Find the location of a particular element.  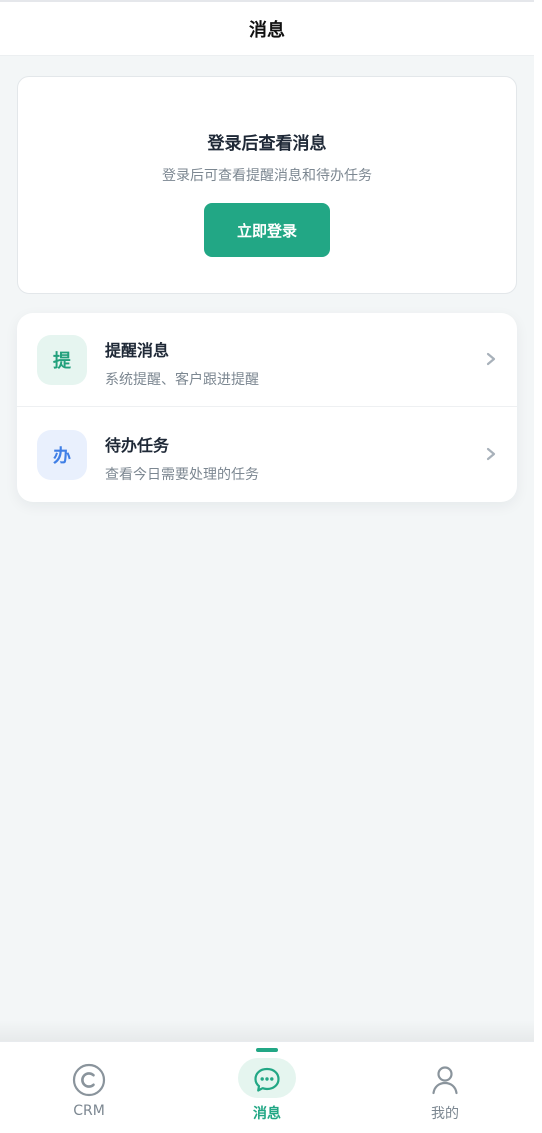

tab-label: CRM is located at coordinates (89, 1111).